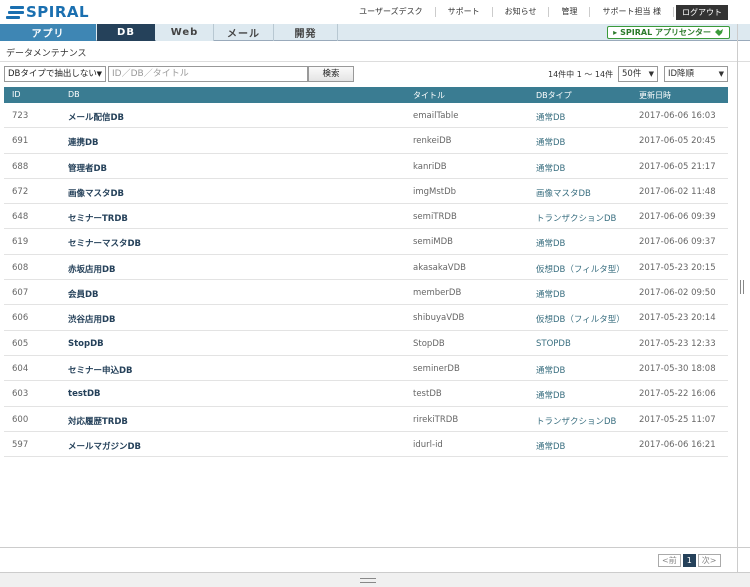 The image size is (750, 587). What do you see at coordinates (86, 344) in the screenshot?
I see `row-db-name: StopDB` at bounding box center [86, 344].